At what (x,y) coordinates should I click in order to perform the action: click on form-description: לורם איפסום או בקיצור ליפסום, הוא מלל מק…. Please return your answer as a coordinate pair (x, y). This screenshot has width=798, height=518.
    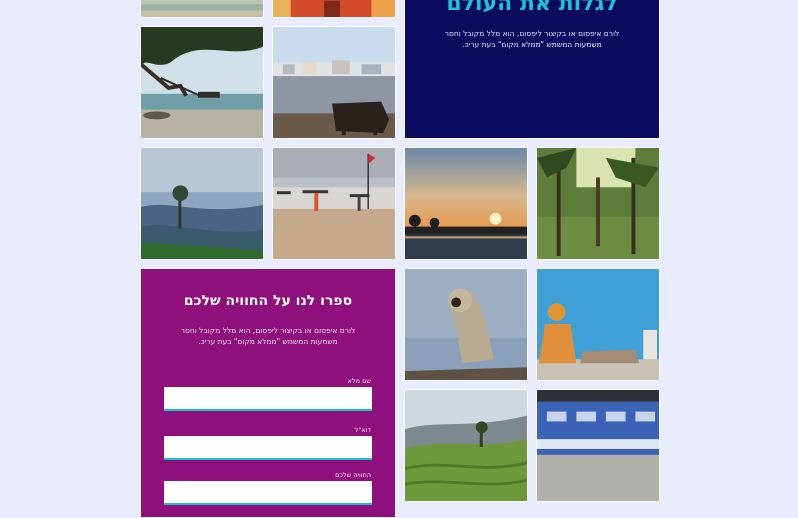
    Looking at the image, I should click on (268, 336).